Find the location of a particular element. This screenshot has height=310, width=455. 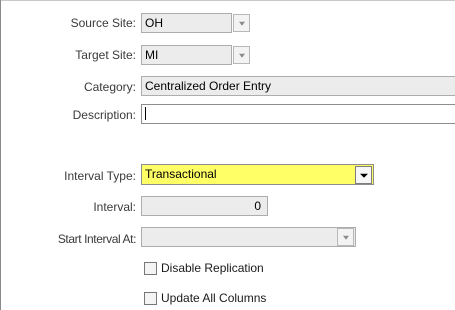

target-site-select: MI is located at coordinates (186, 55).